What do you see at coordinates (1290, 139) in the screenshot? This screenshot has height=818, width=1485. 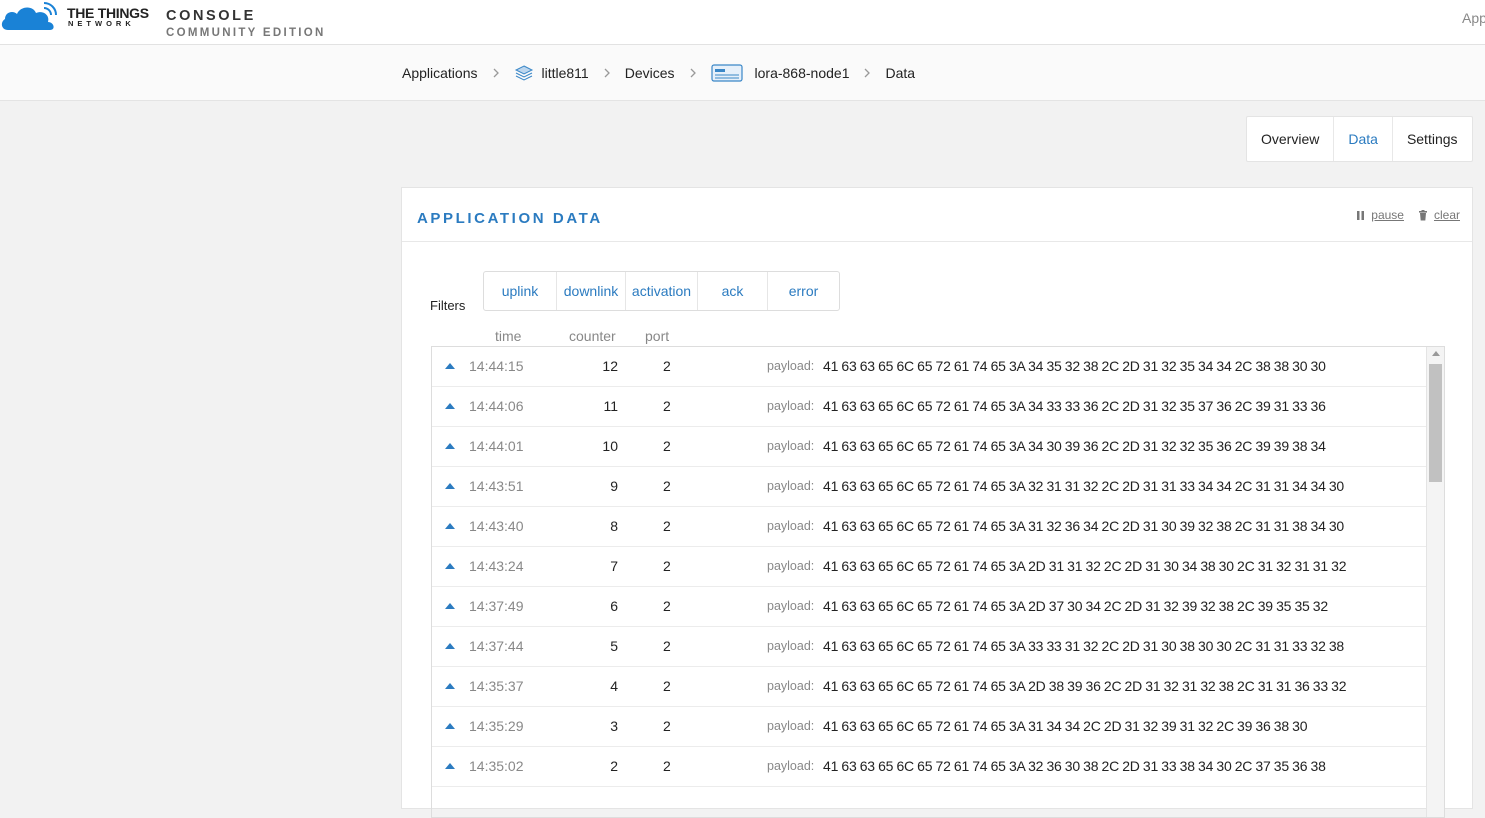 I see `tab-overview: Overview` at bounding box center [1290, 139].